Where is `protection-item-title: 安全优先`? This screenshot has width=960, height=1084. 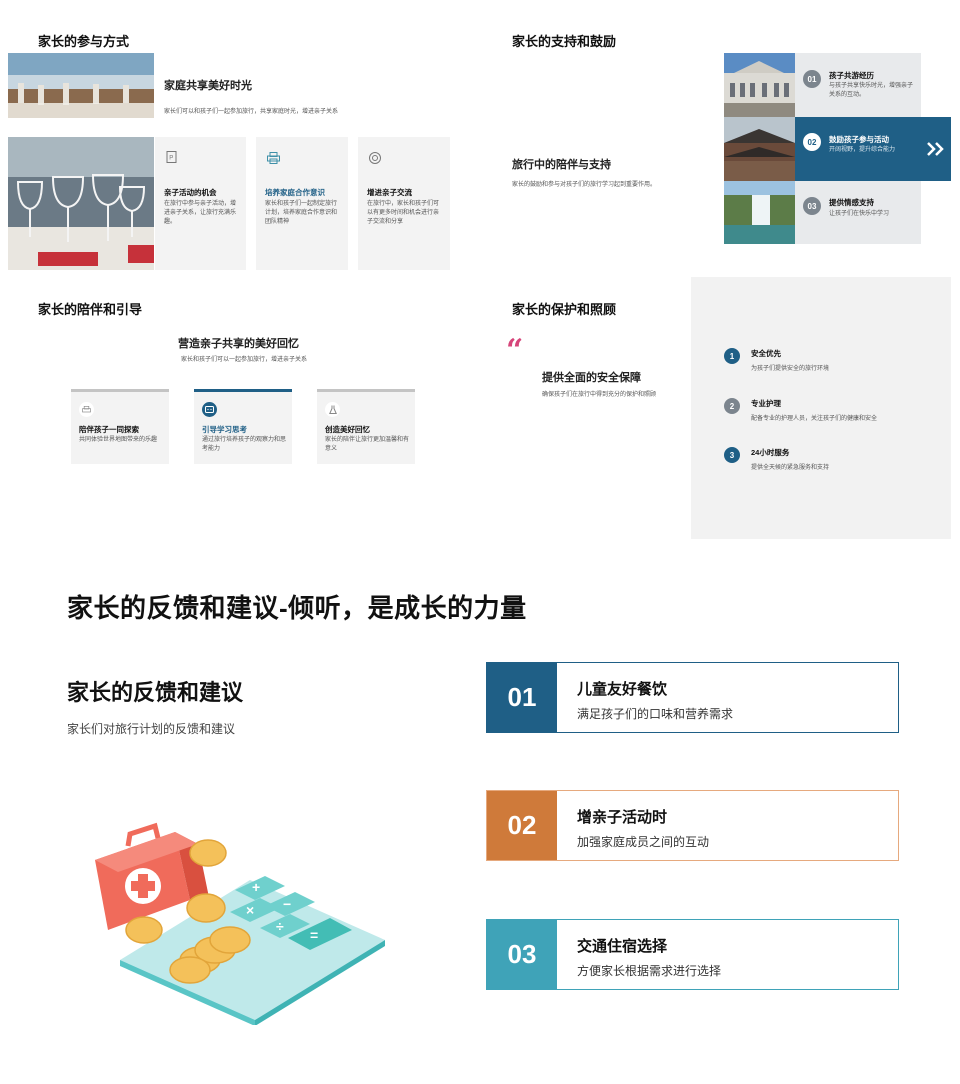 protection-item-title: 安全优先 is located at coordinates (766, 353).